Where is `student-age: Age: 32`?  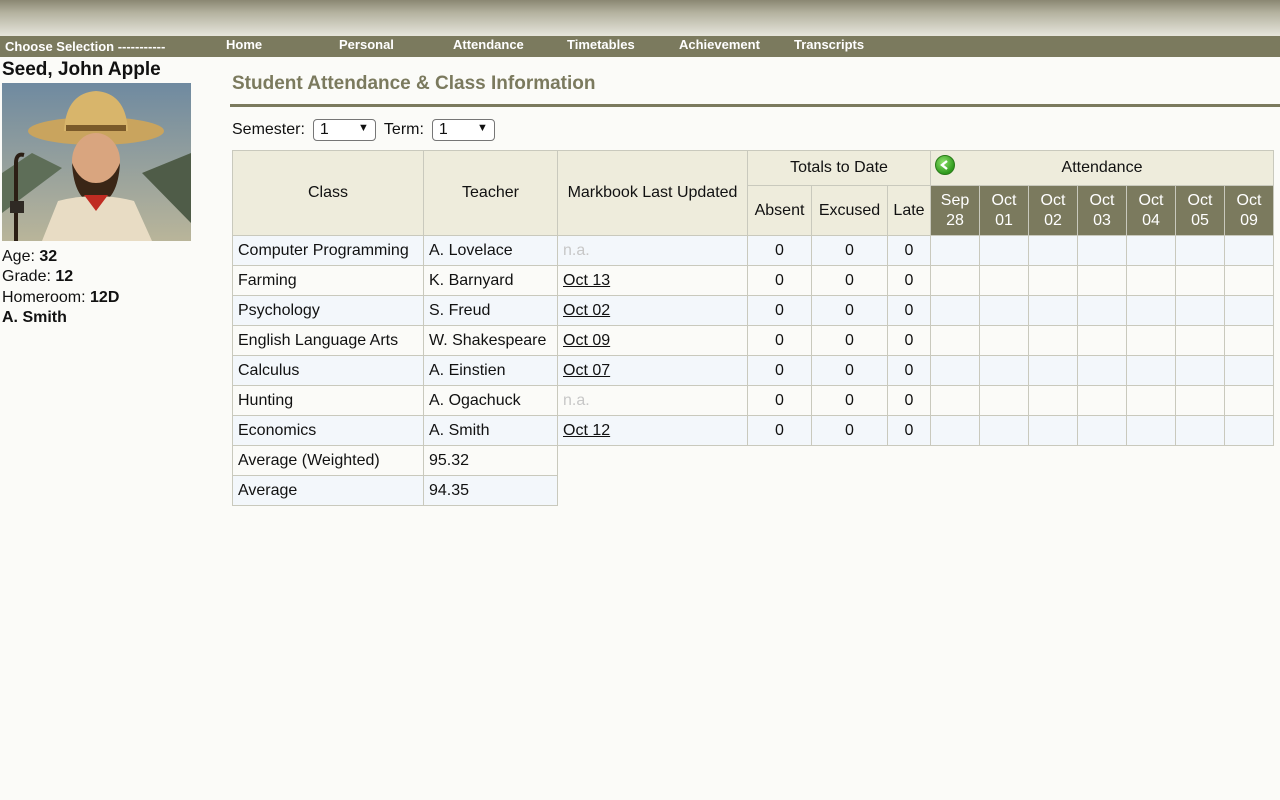
student-age: Age: 32 is located at coordinates (30, 256).